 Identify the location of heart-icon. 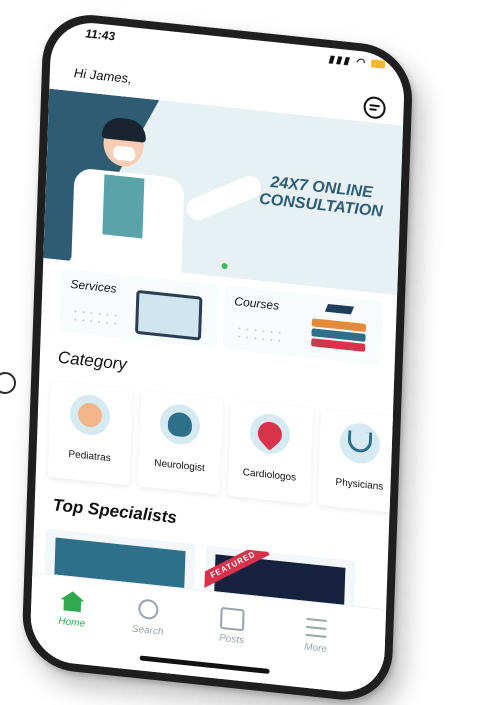
(270, 433).